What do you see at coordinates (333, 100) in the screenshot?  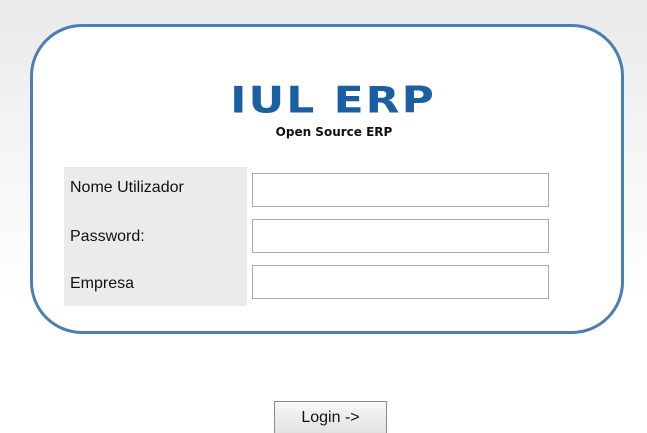 I see `logo-title: IUL ERP` at bounding box center [333, 100].